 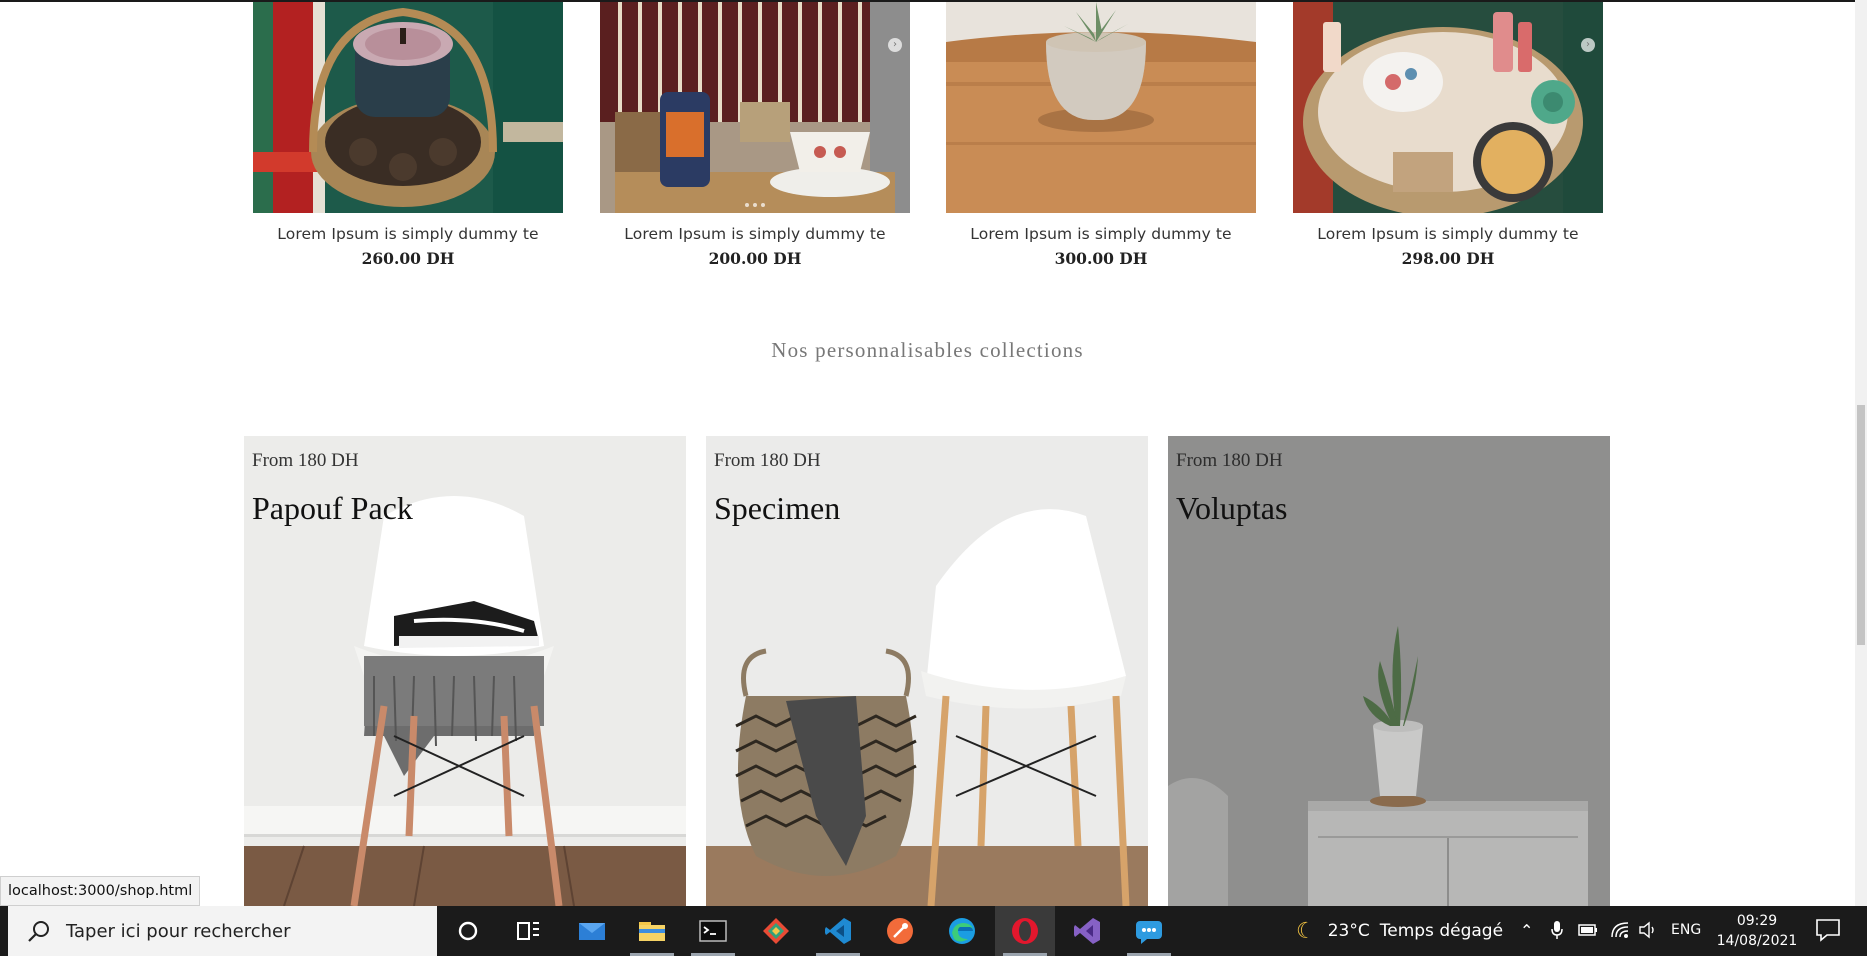 I want to click on weather-temperature: 23°C, so click(x=1348, y=931).